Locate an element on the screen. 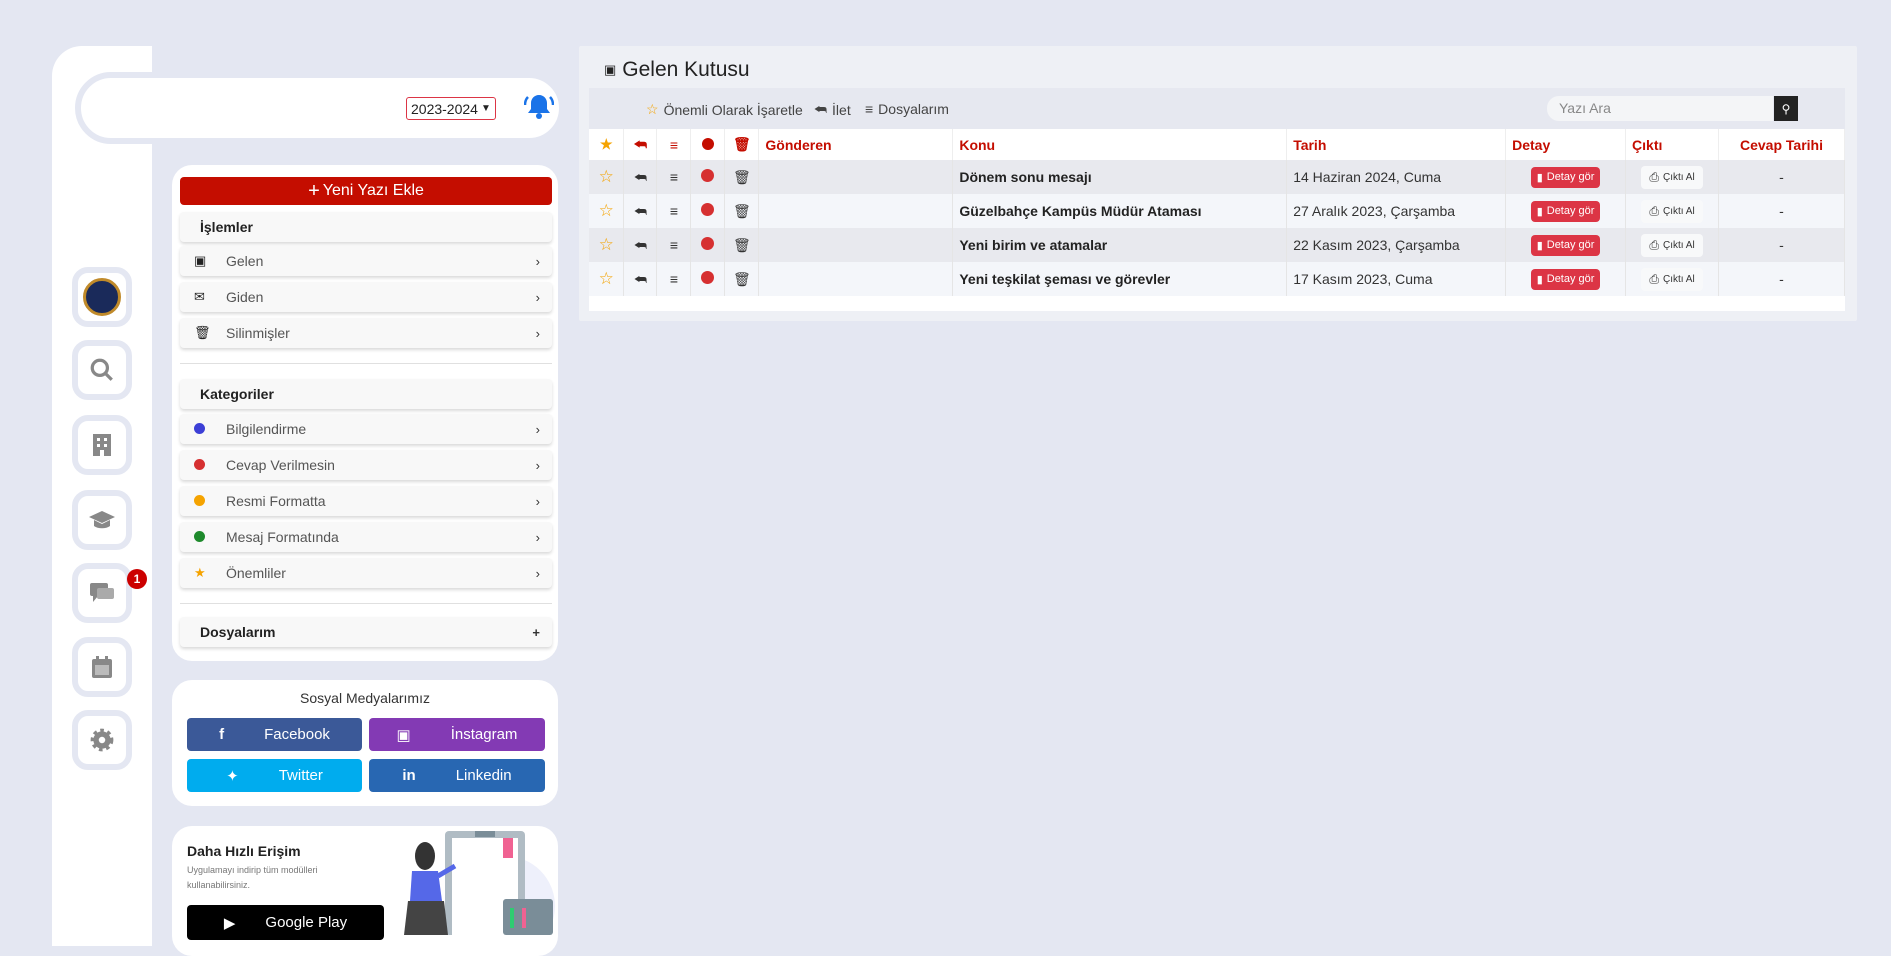  message-count-badge: 1 is located at coordinates (137, 579).